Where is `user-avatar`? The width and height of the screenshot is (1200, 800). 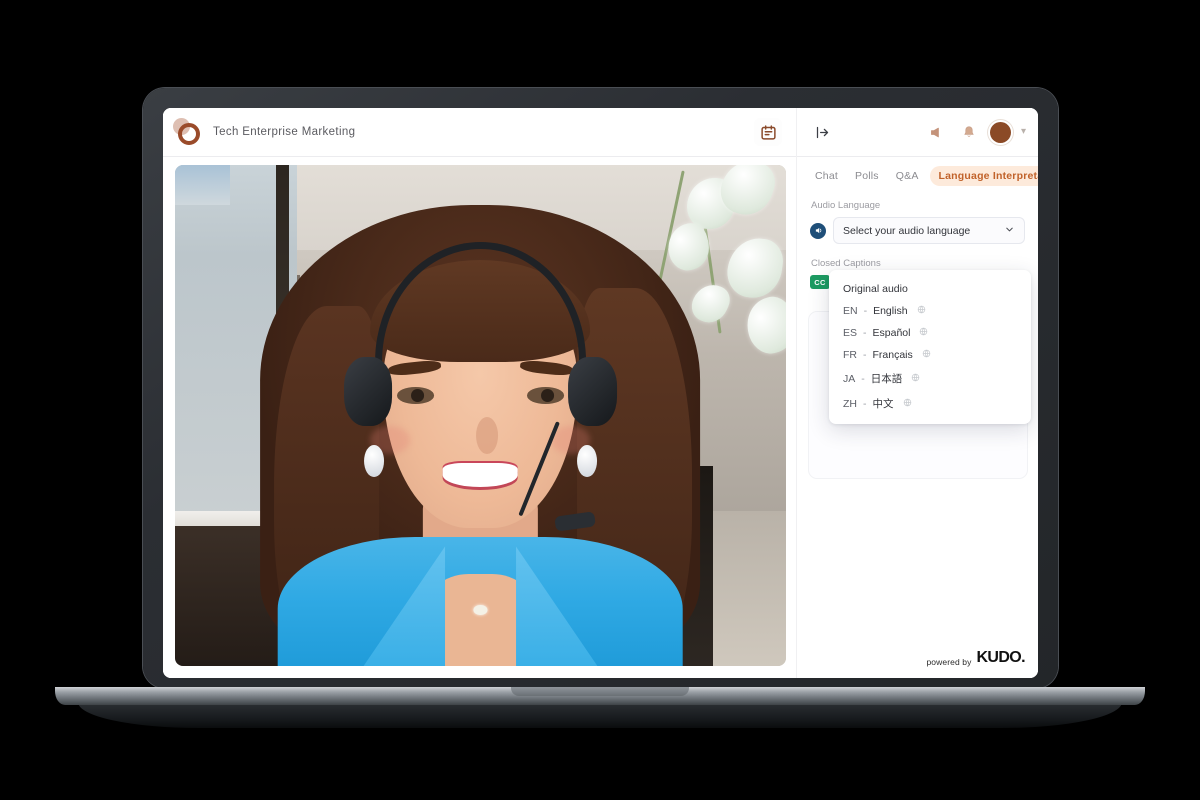
user-avatar is located at coordinates (1000, 132).